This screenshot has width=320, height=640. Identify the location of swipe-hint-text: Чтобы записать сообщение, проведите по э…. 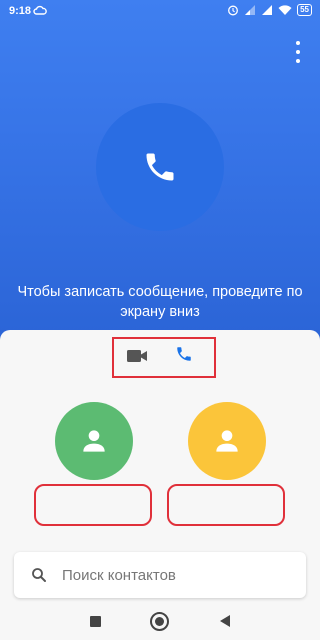
(160, 302).